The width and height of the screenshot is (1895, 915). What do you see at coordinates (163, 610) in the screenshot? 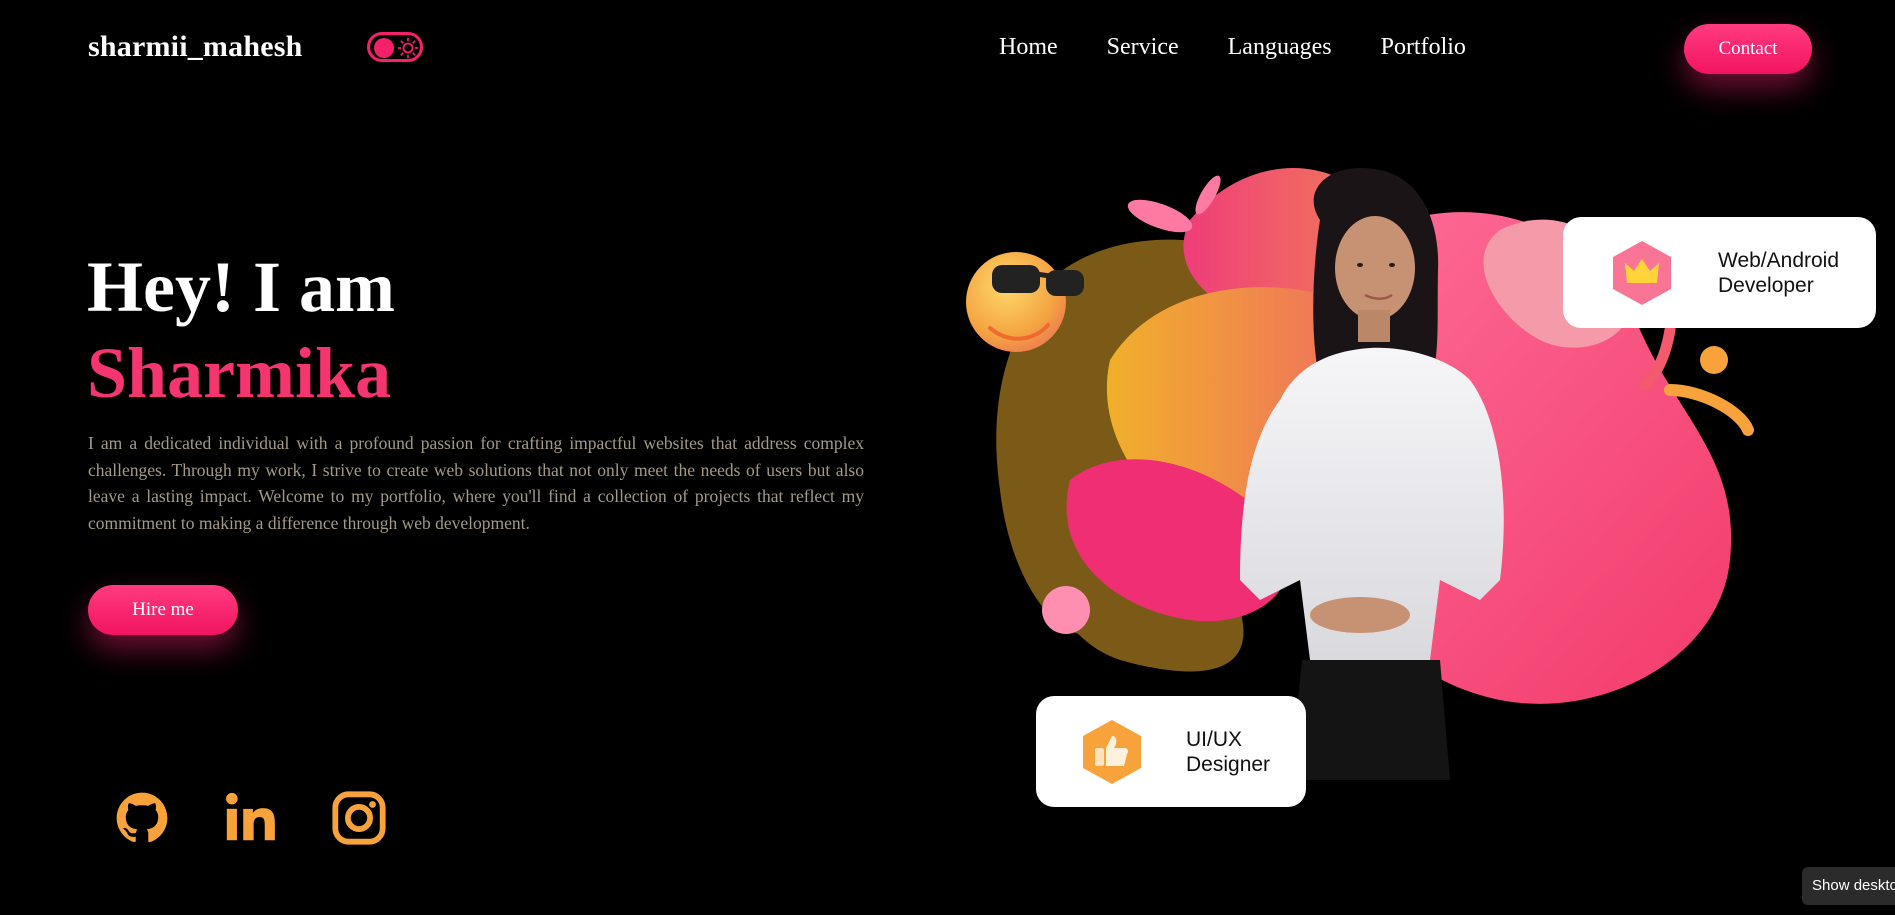
I see `hire-me-button: Hire me` at bounding box center [163, 610].